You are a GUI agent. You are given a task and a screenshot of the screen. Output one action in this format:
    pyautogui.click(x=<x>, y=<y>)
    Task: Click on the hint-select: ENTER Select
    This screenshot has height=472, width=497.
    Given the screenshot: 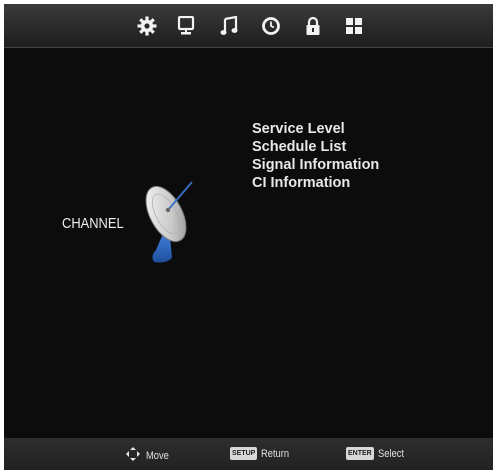 What is the action you would take?
    pyautogui.click(x=377, y=453)
    